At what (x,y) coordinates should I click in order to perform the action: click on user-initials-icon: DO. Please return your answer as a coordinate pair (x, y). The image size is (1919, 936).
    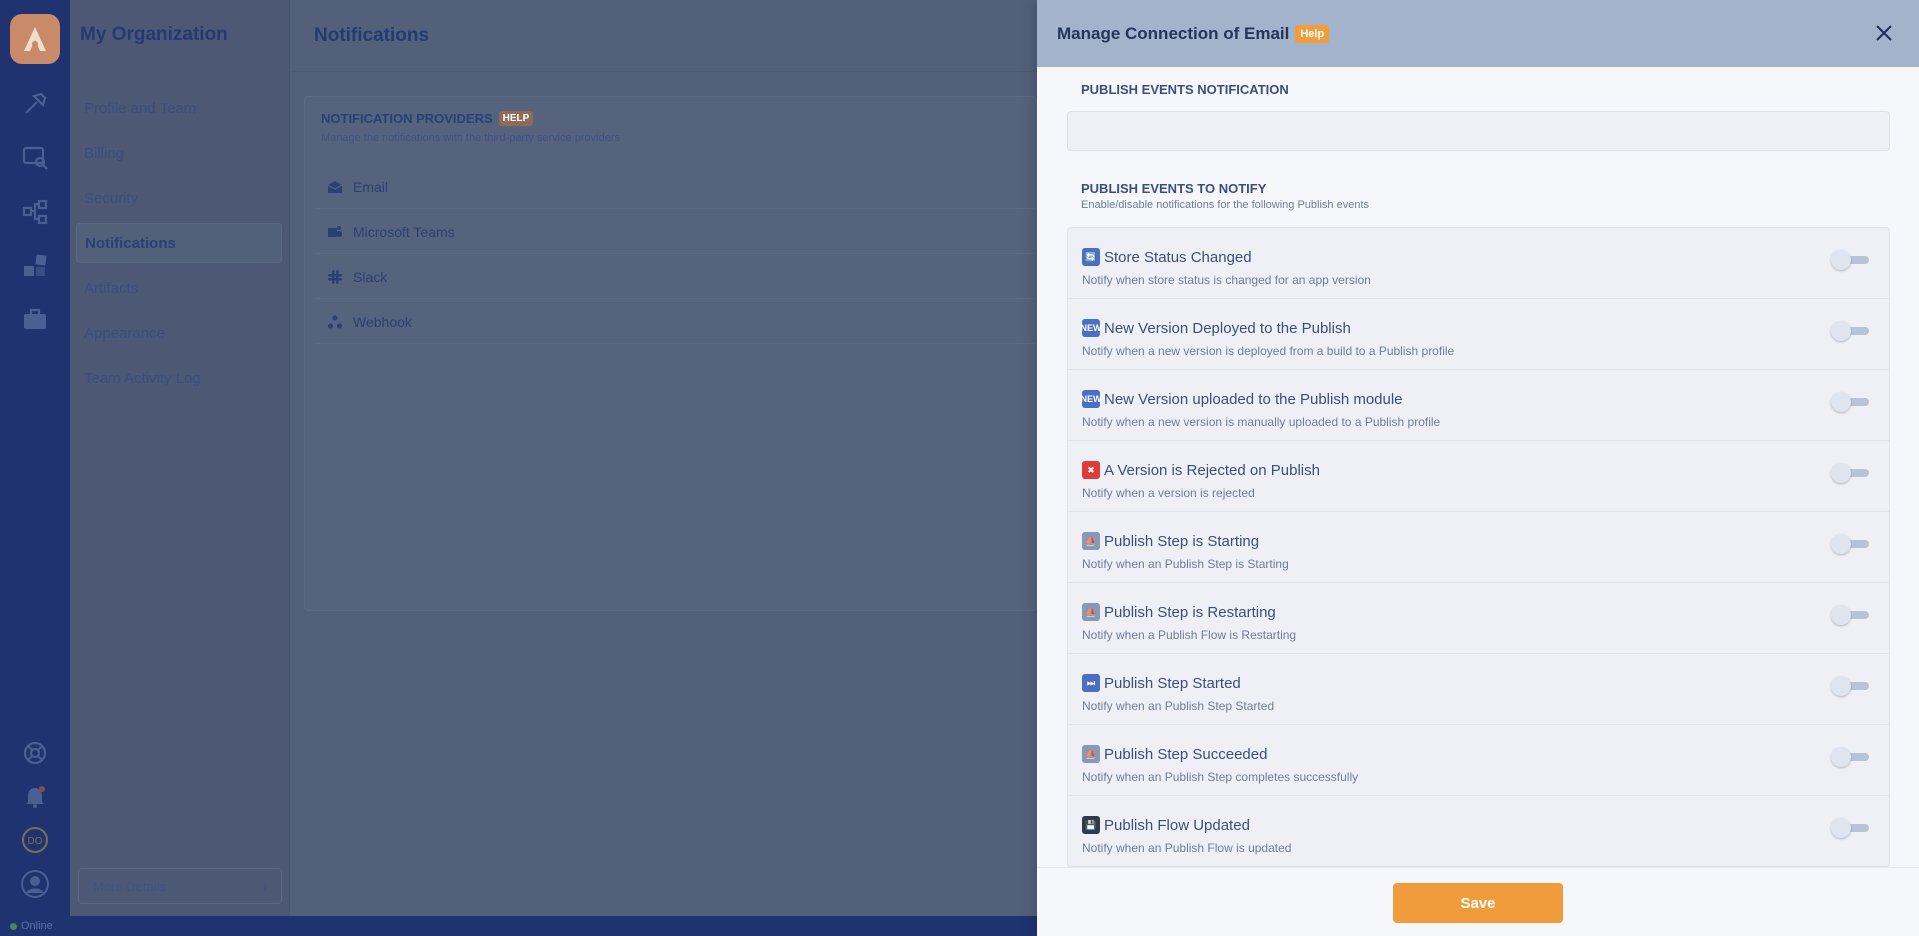
    Looking at the image, I should click on (35, 840).